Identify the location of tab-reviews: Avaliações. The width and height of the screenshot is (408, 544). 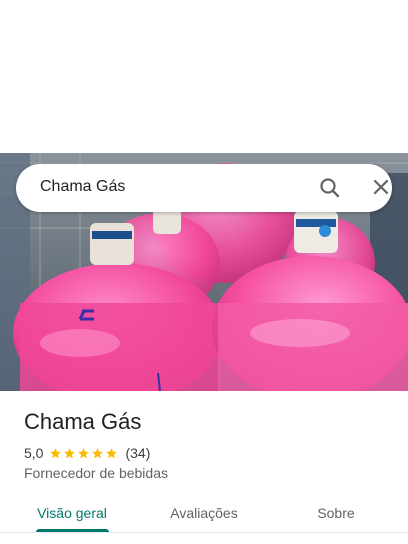
(204, 514).